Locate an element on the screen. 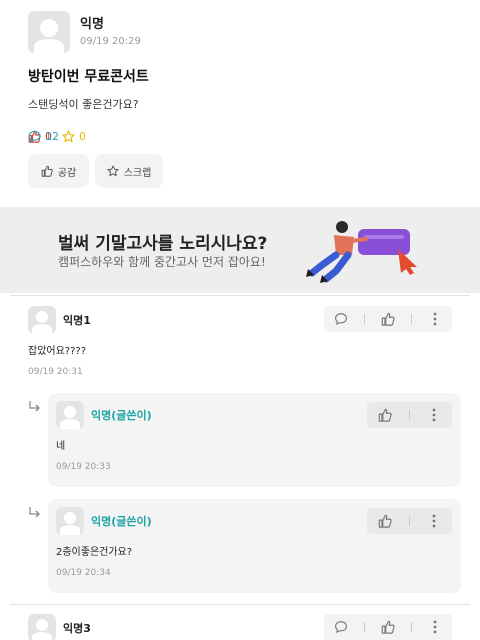 The height and width of the screenshot is (640, 480). comment-stat: 12 is located at coordinates (43, 136).